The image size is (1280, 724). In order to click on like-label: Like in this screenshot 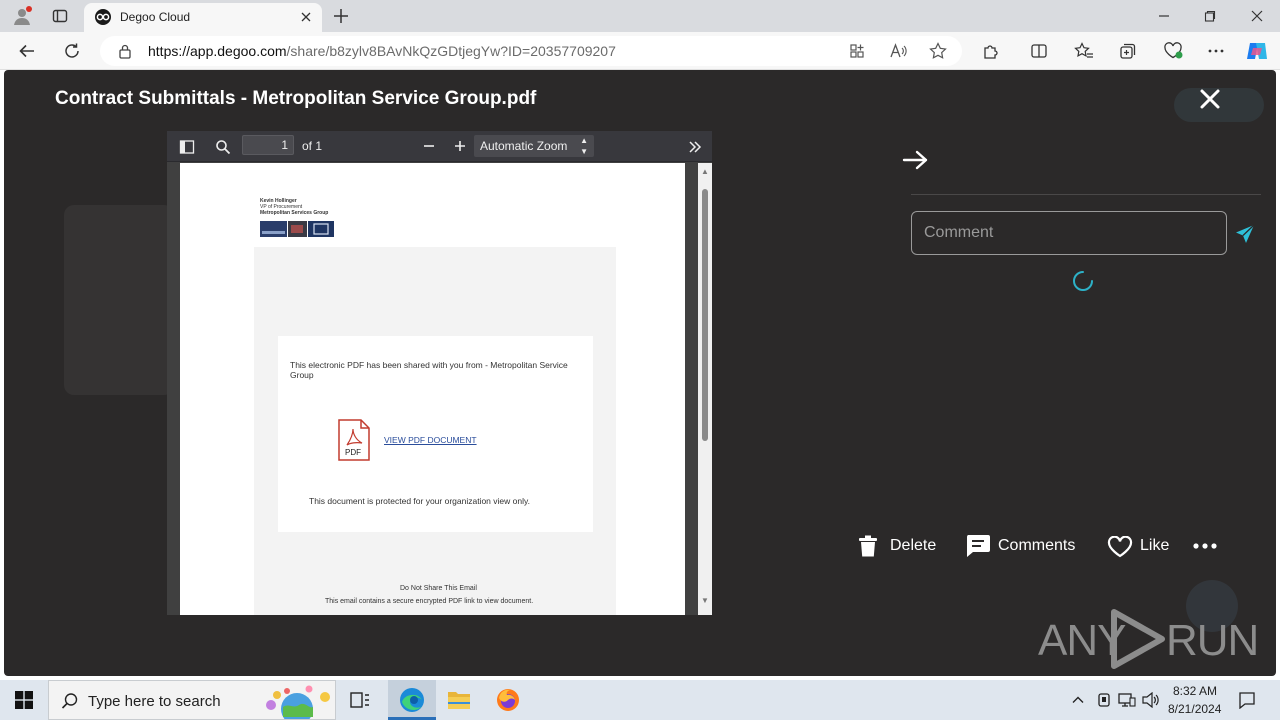, I will do `click(1155, 545)`.